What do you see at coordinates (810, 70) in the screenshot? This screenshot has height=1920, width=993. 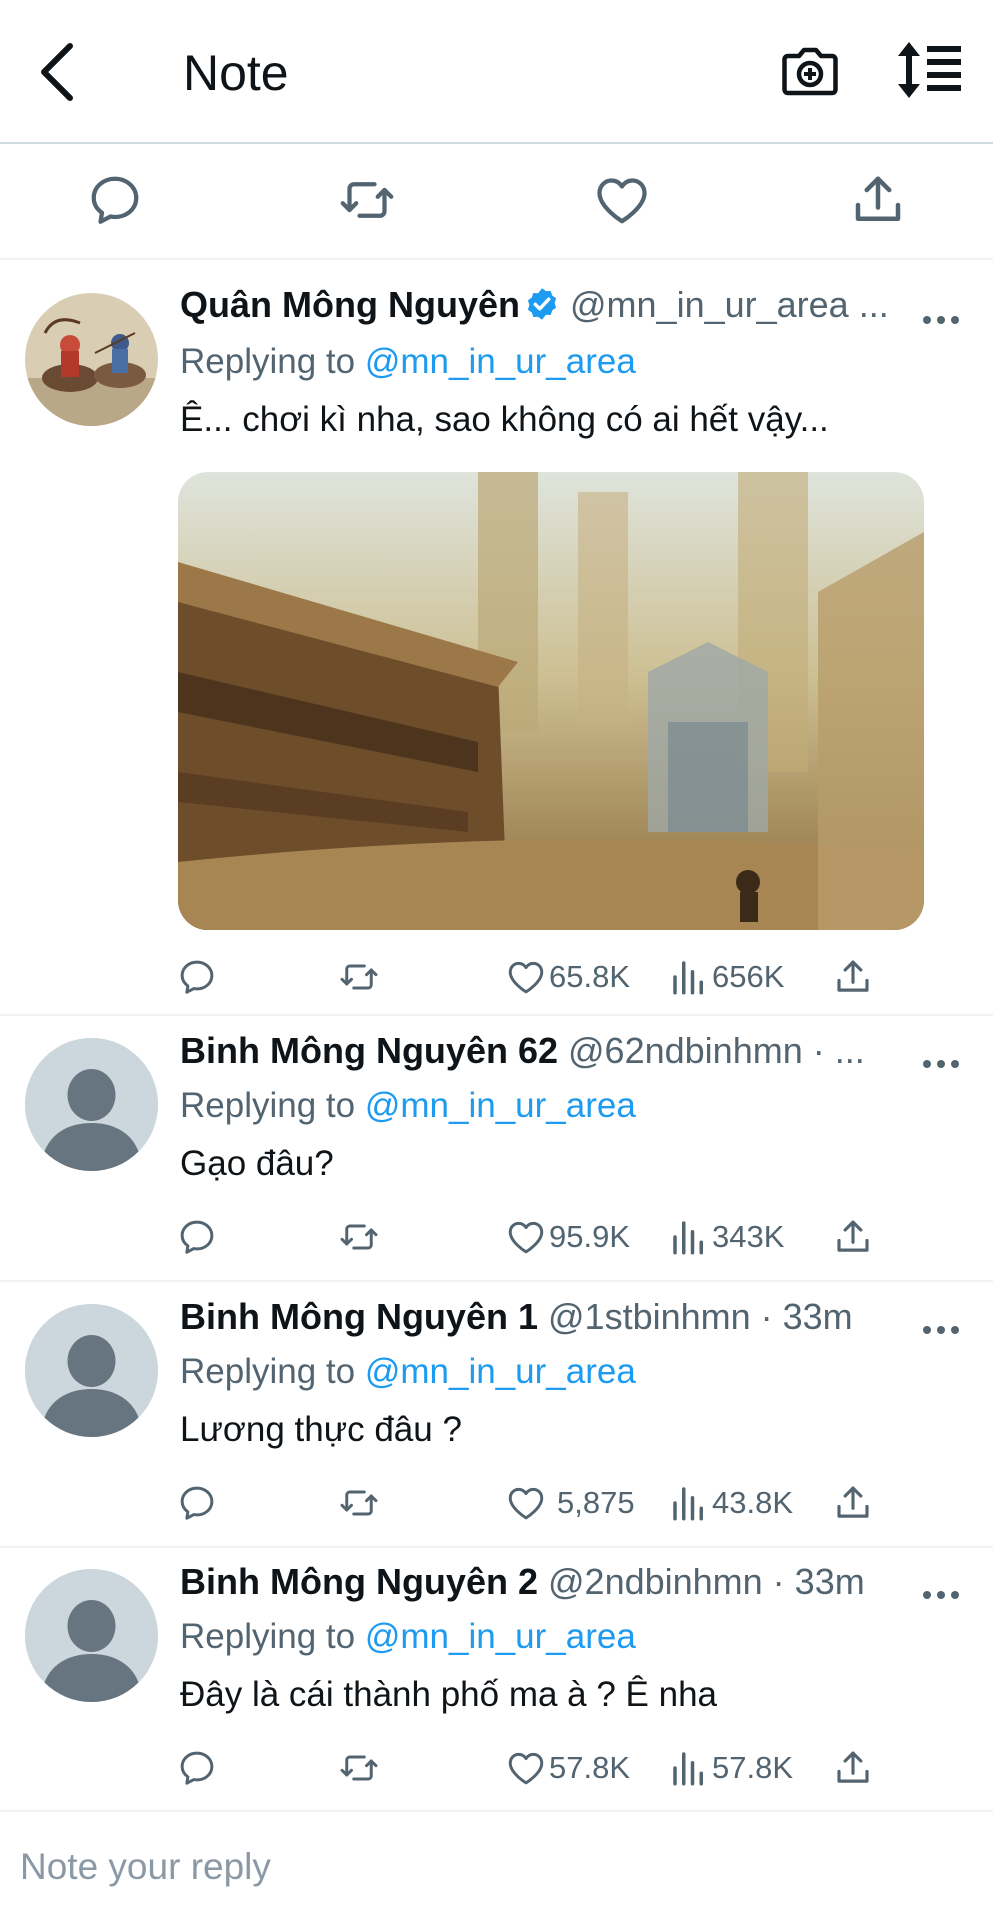 I see `camera-add-icon` at bounding box center [810, 70].